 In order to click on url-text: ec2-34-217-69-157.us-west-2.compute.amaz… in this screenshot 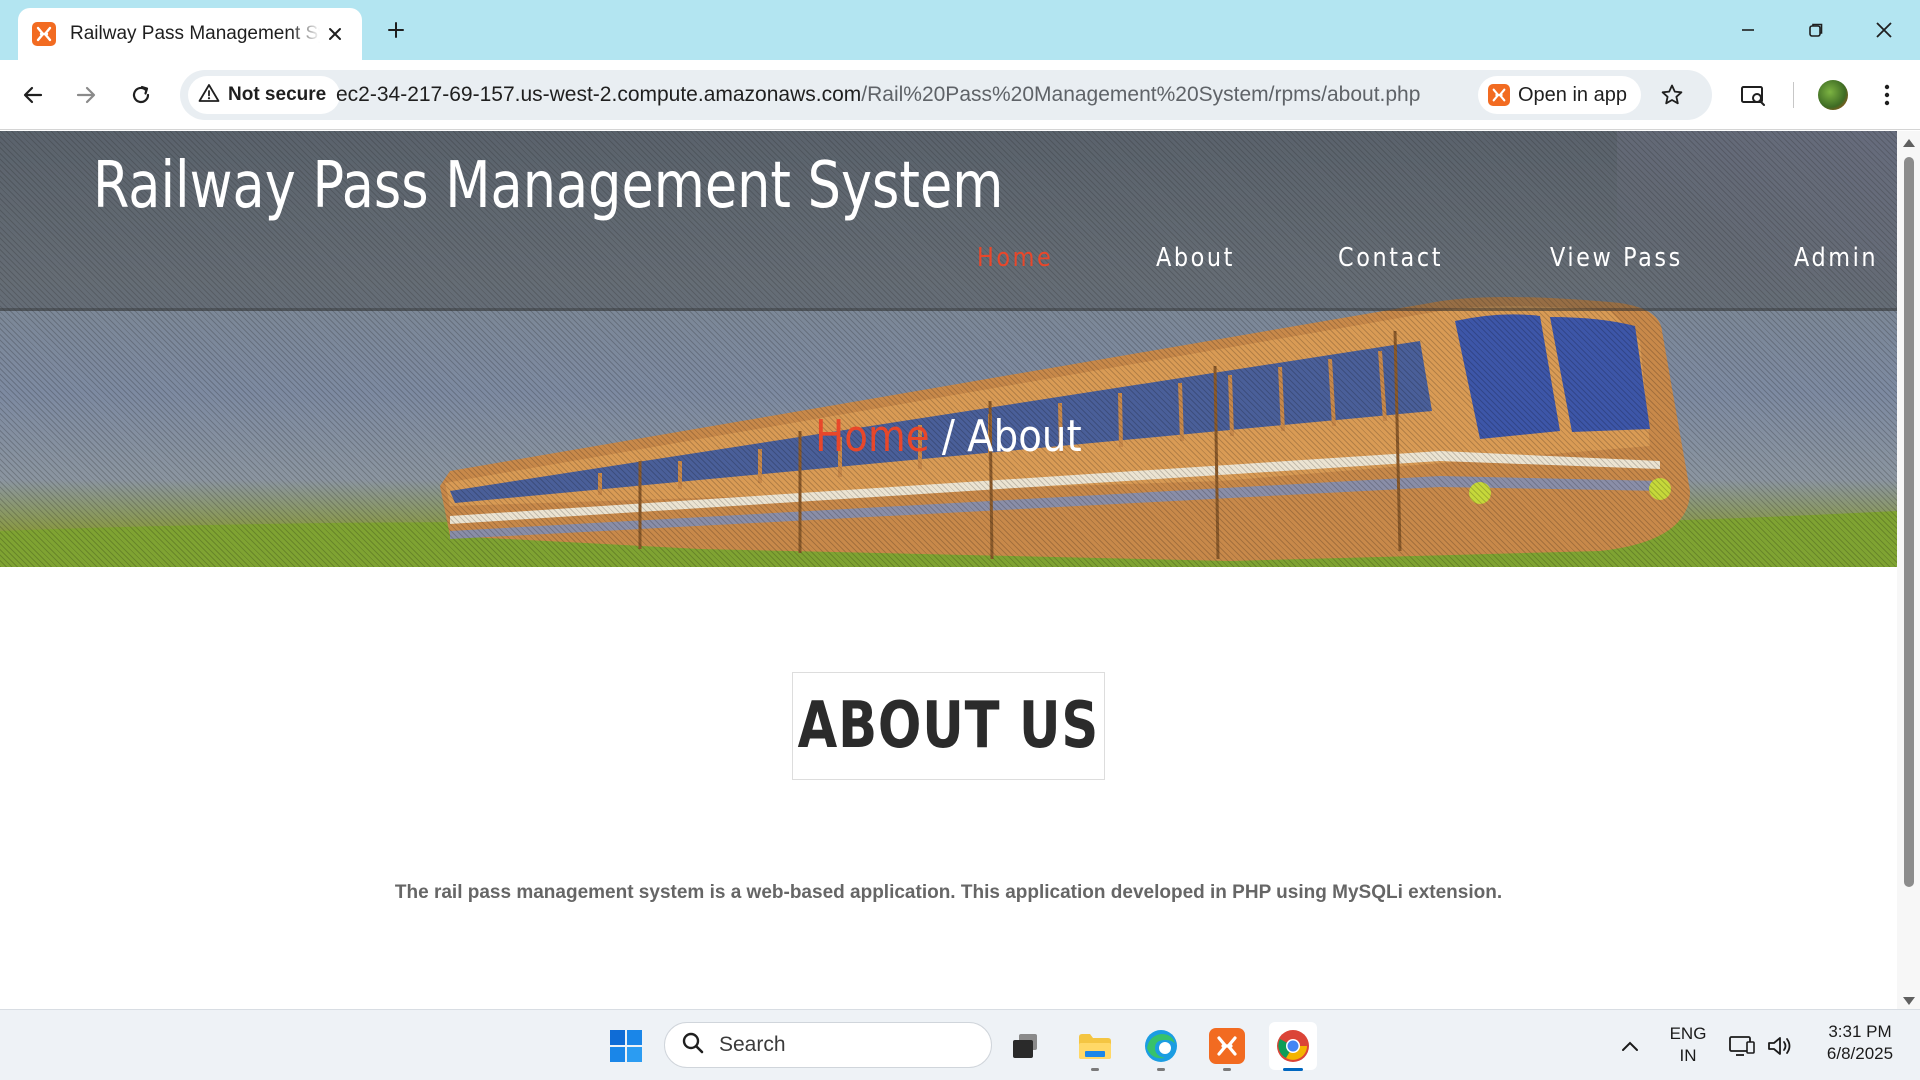, I will do `click(878, 95)`.